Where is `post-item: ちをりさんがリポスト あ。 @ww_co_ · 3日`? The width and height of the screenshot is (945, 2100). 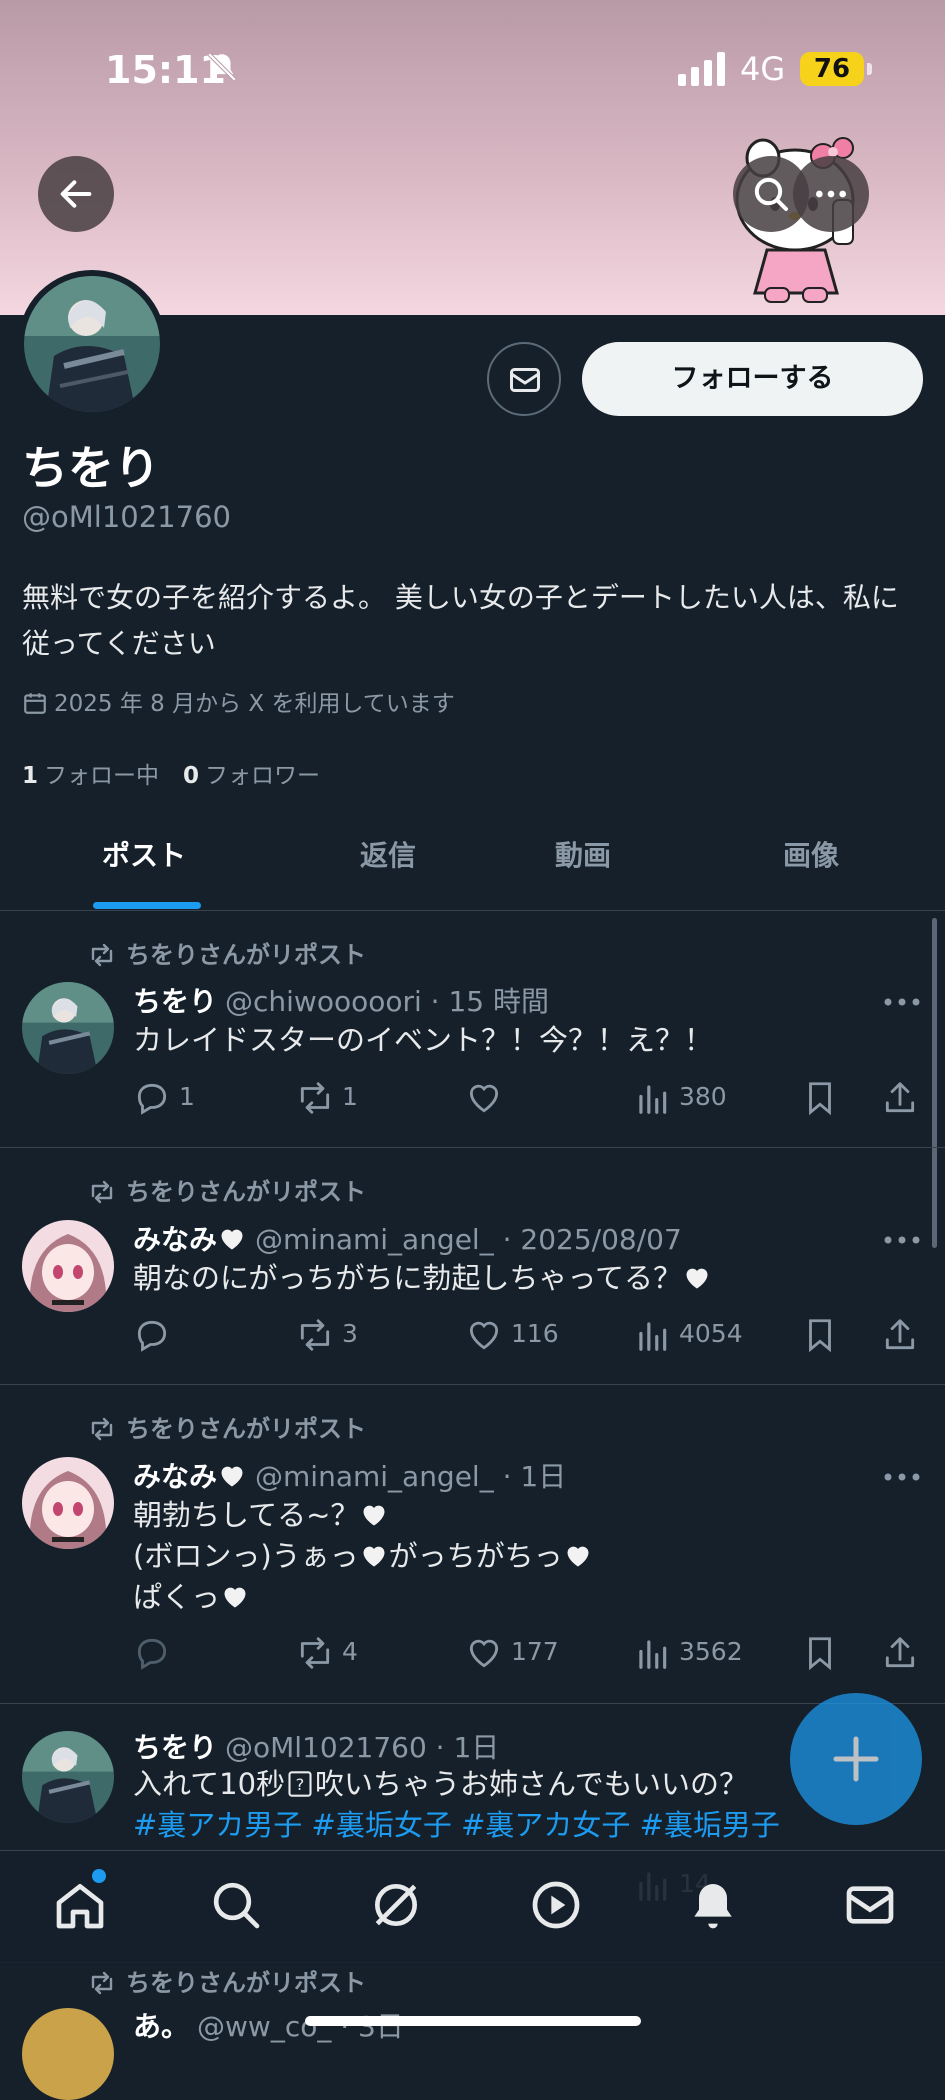
post-item: ちをりさんがリポスト あ。 @ww_co_ · 3日 is located at coordinates (472, 2031).